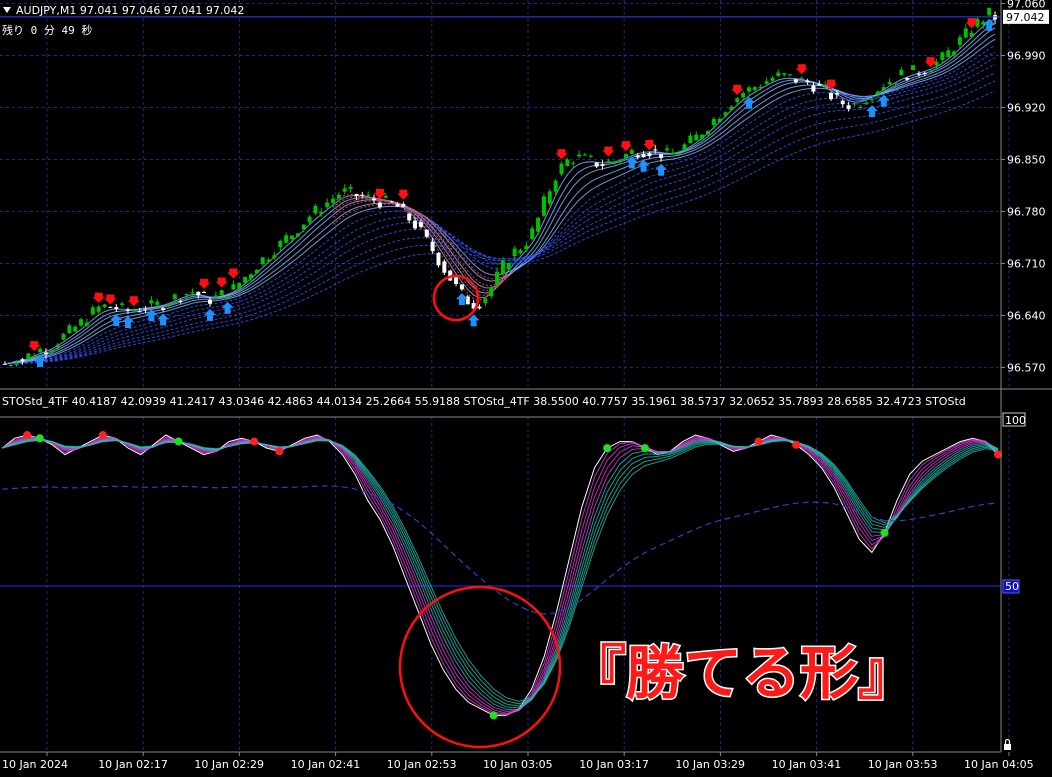 The width and height of the screenshot is (1052, 777). Describe the element at coordinates (661, 169) in the screenshot. I see `buy-arrow-icon` at that location.